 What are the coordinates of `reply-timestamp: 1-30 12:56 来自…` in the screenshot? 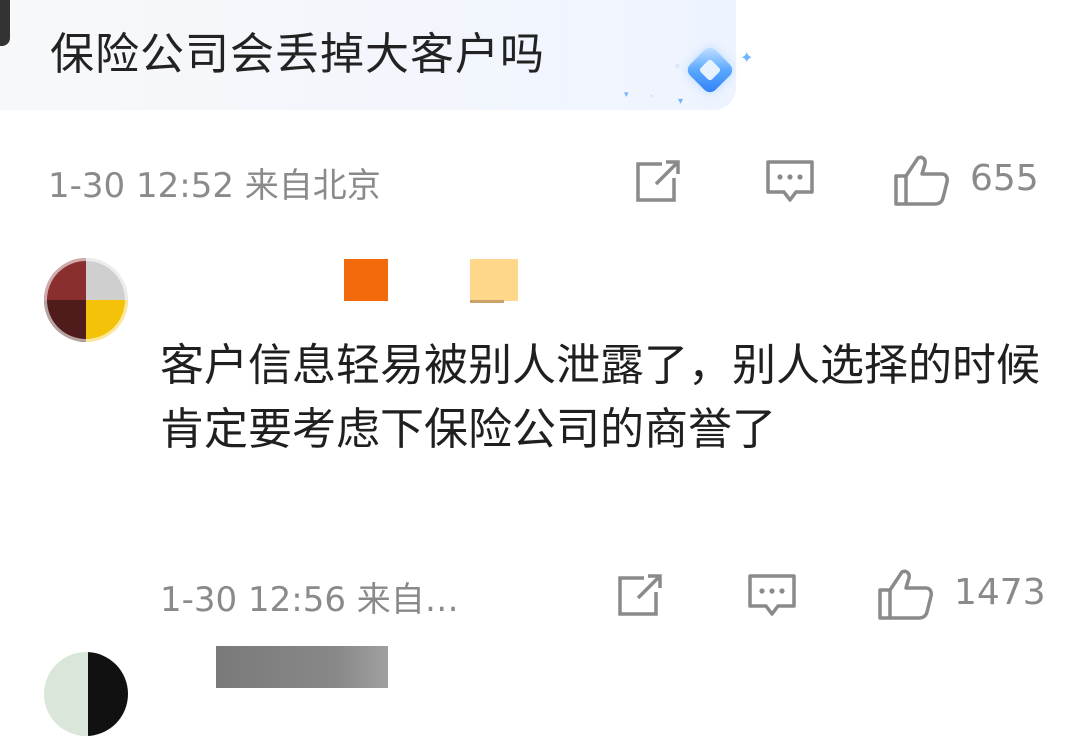 It's located at (309, 600).